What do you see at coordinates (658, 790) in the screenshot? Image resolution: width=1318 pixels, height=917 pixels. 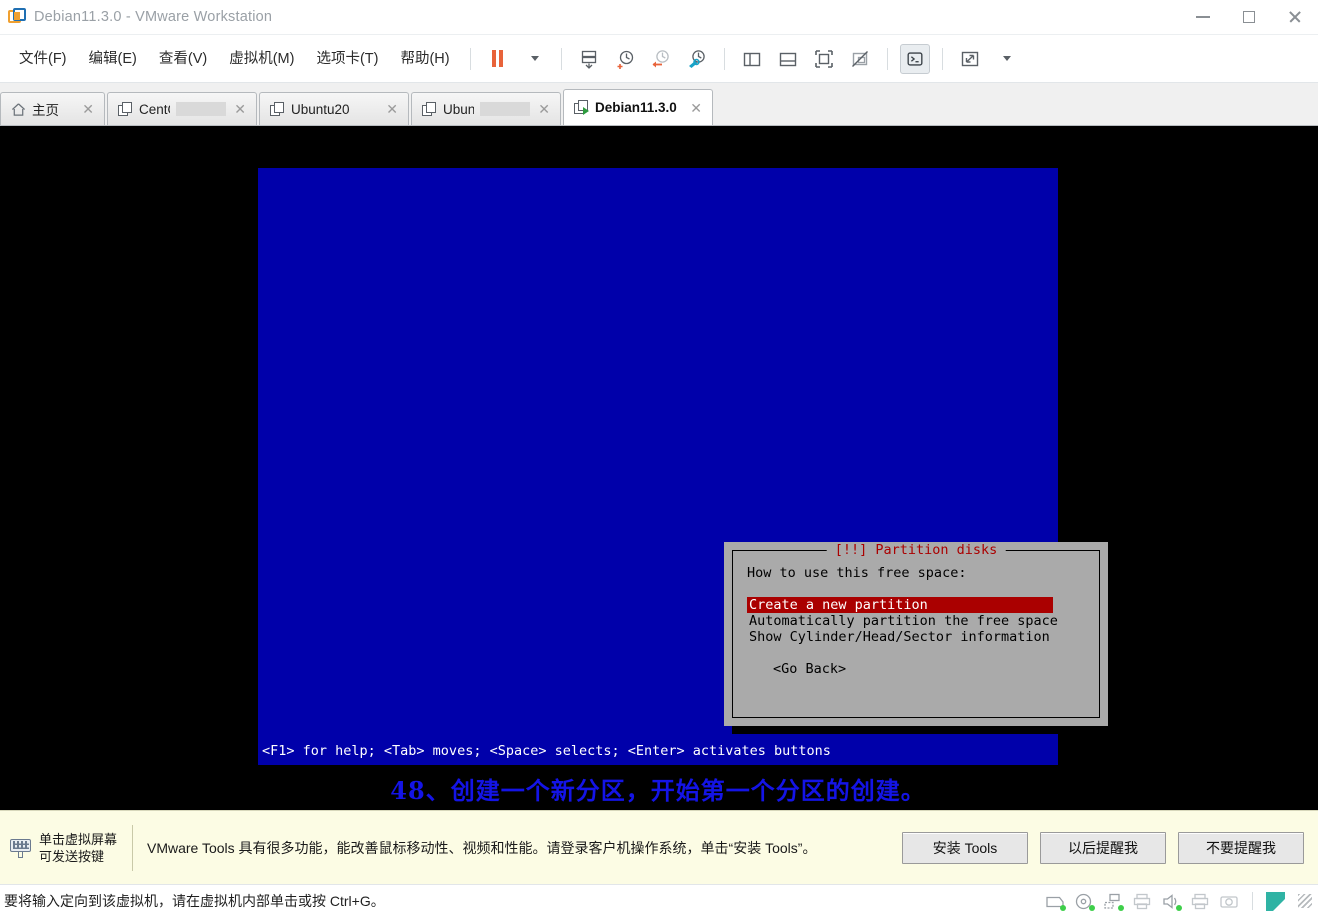 I see `tutorial-annotation: 48、创建一个新分区，开始第一个分区的创建。` at bounding box center [658, 790].